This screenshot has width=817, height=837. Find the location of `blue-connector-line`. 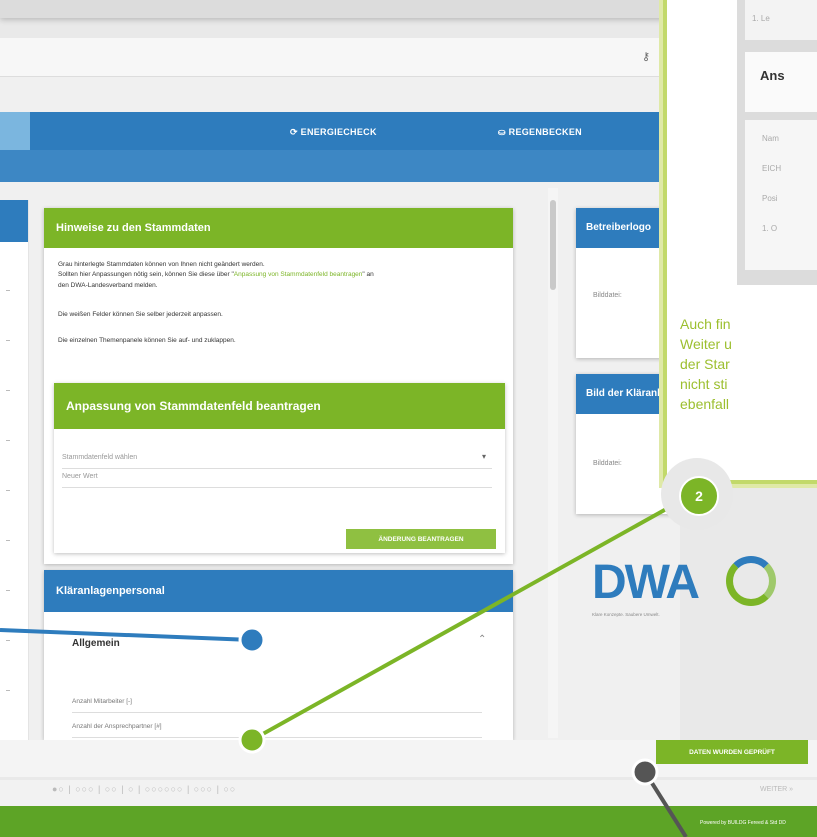

blue-connector-line is located at coordinates (126, 635).